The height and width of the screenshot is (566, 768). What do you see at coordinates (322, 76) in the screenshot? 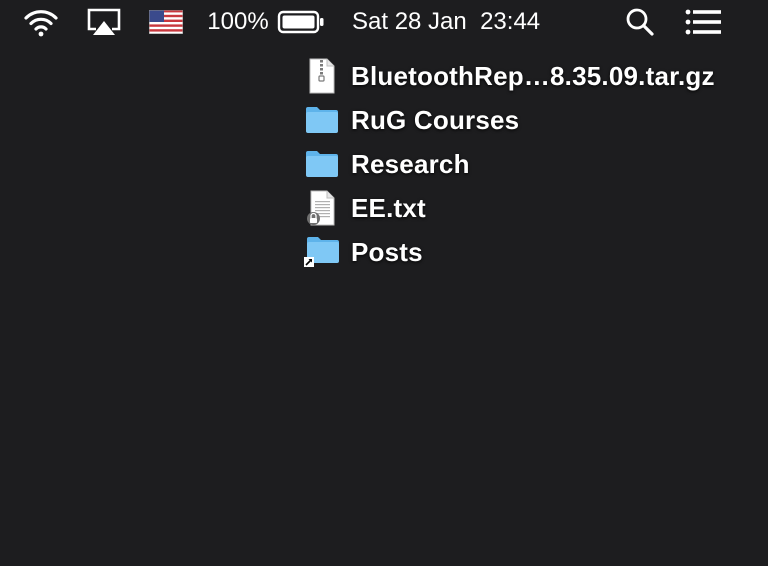
I see `archive-file-icon` at bounding box center [322, 76].